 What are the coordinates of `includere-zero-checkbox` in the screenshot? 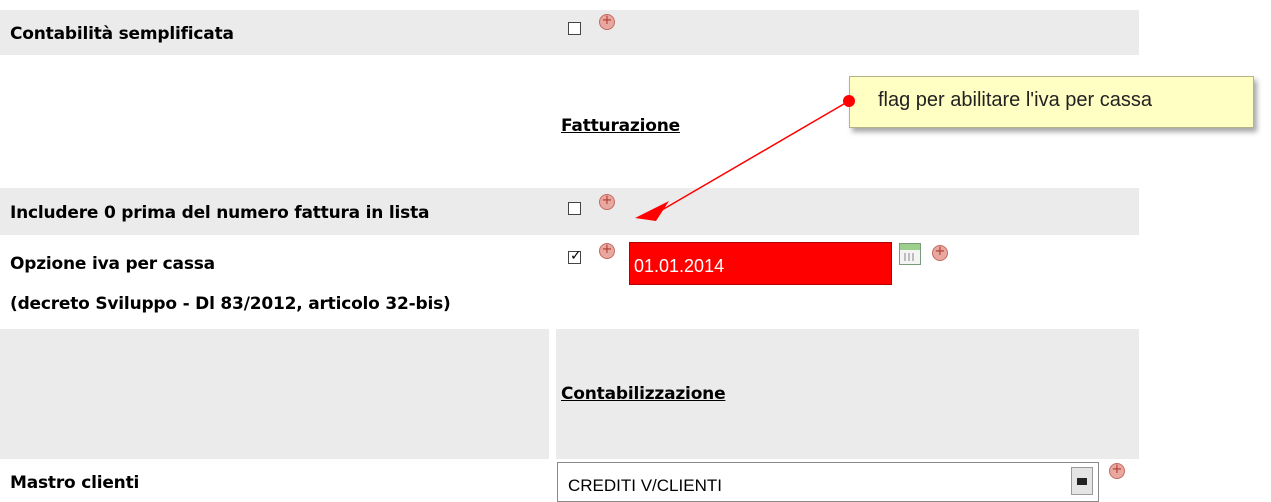 It's located at (574, 208).